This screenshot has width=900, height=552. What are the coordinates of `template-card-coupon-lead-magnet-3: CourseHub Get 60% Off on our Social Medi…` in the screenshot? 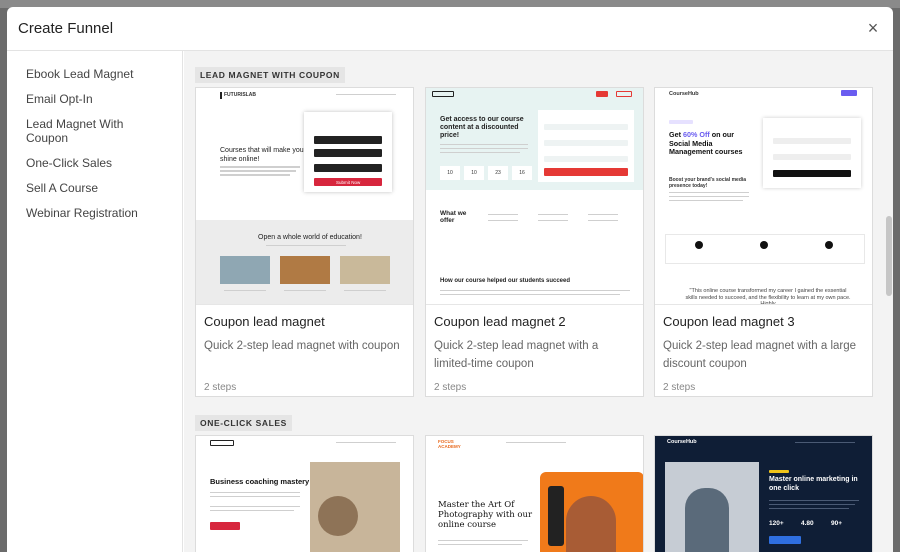 It's located at (763, 242).